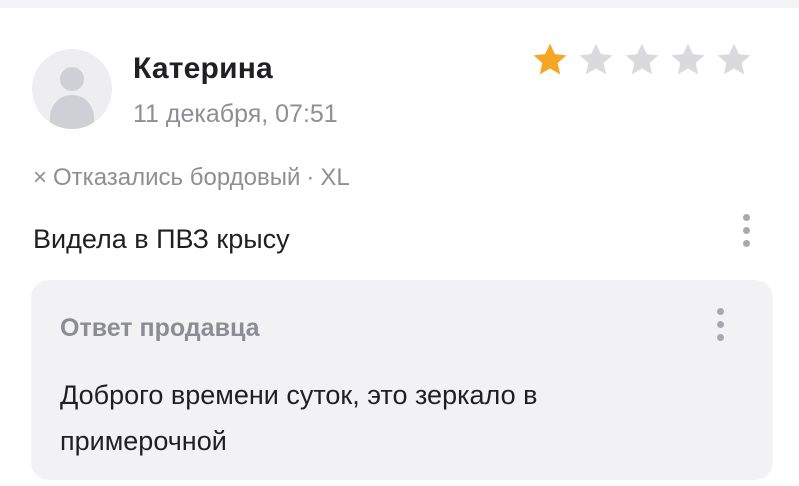  Describe the element at coordinates (720, 324) in the screenshot. I see `reply-more-menu-icon` at that location.